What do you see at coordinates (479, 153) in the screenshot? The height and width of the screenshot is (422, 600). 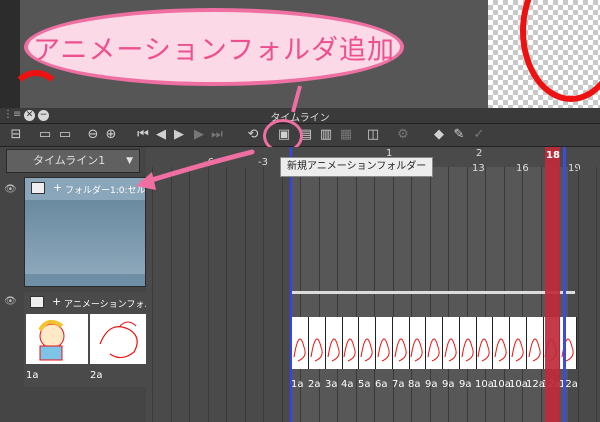 I see `ruler-label: 2` at bounding box center [479, 153].